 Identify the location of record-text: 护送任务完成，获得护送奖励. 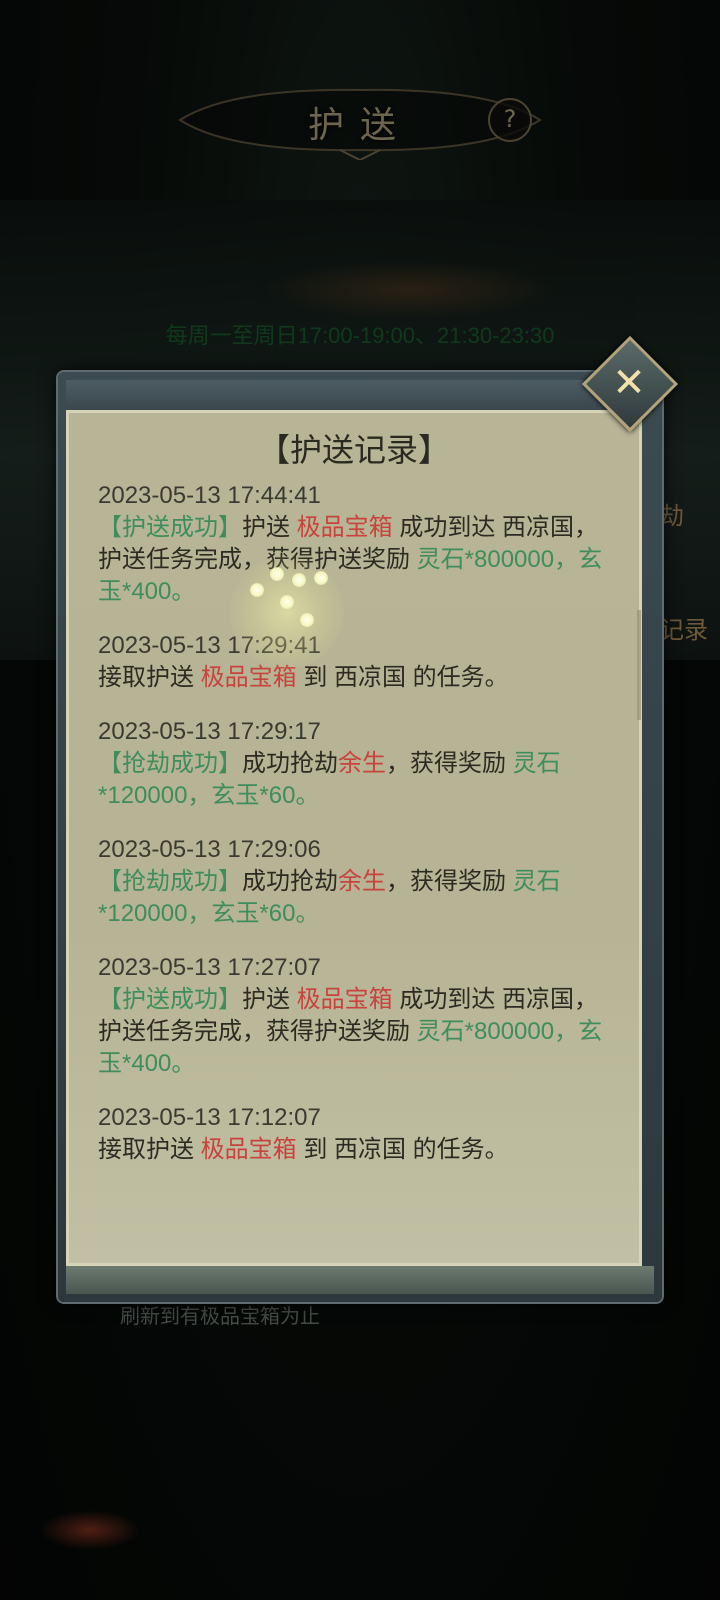
(254, 1031).